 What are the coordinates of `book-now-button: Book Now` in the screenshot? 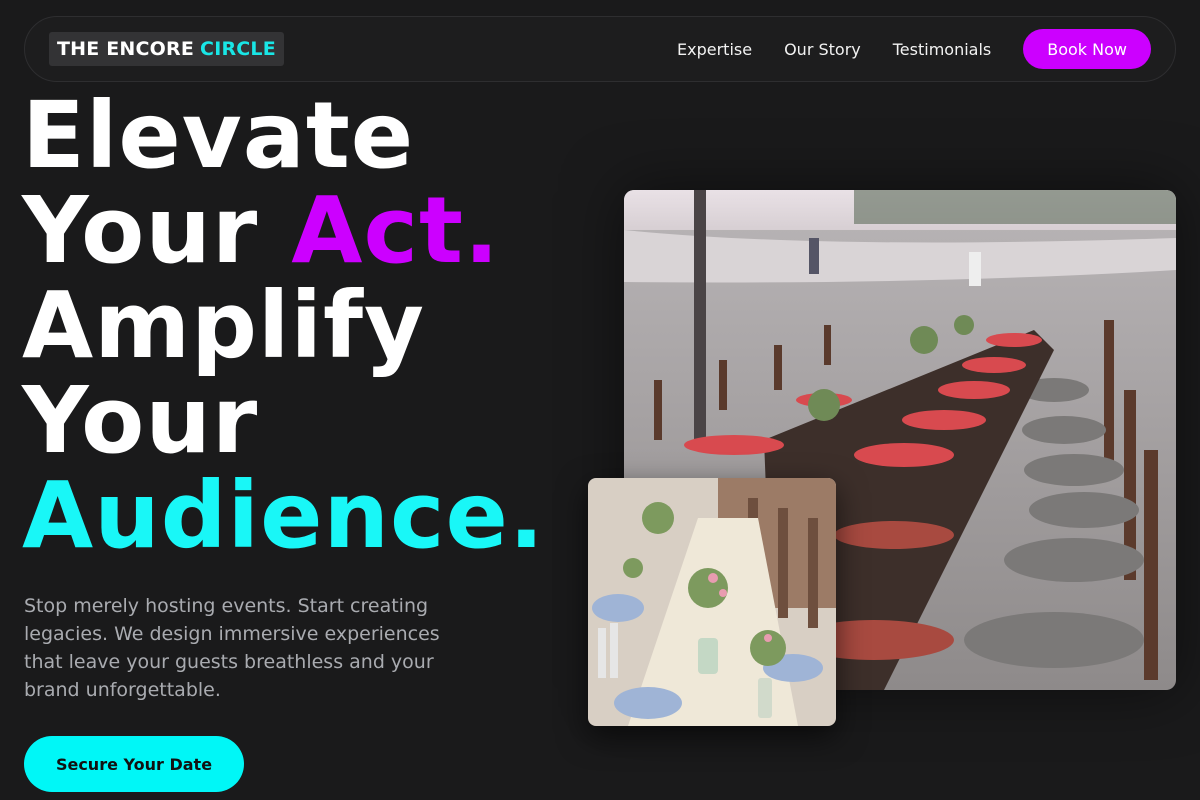 It's located at (1087, 49).